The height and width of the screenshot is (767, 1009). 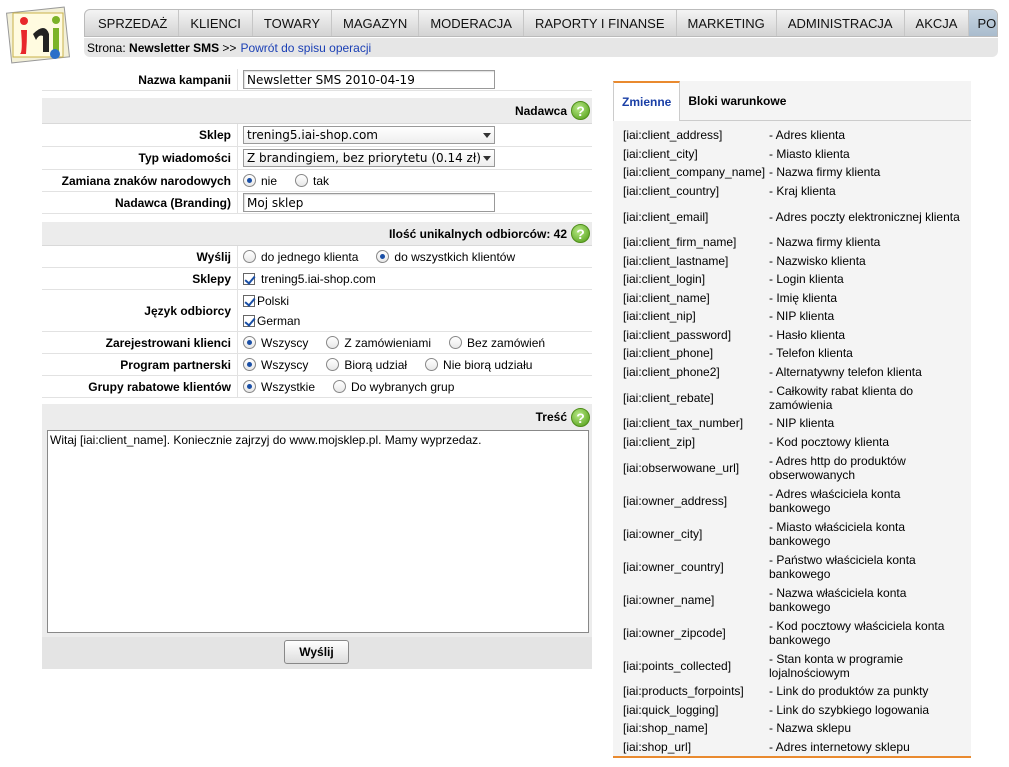 What do you see at coordinates (333, 342) in the screenshot?
I see `registered-with-orders-radio` at bounding box center [333, 342].